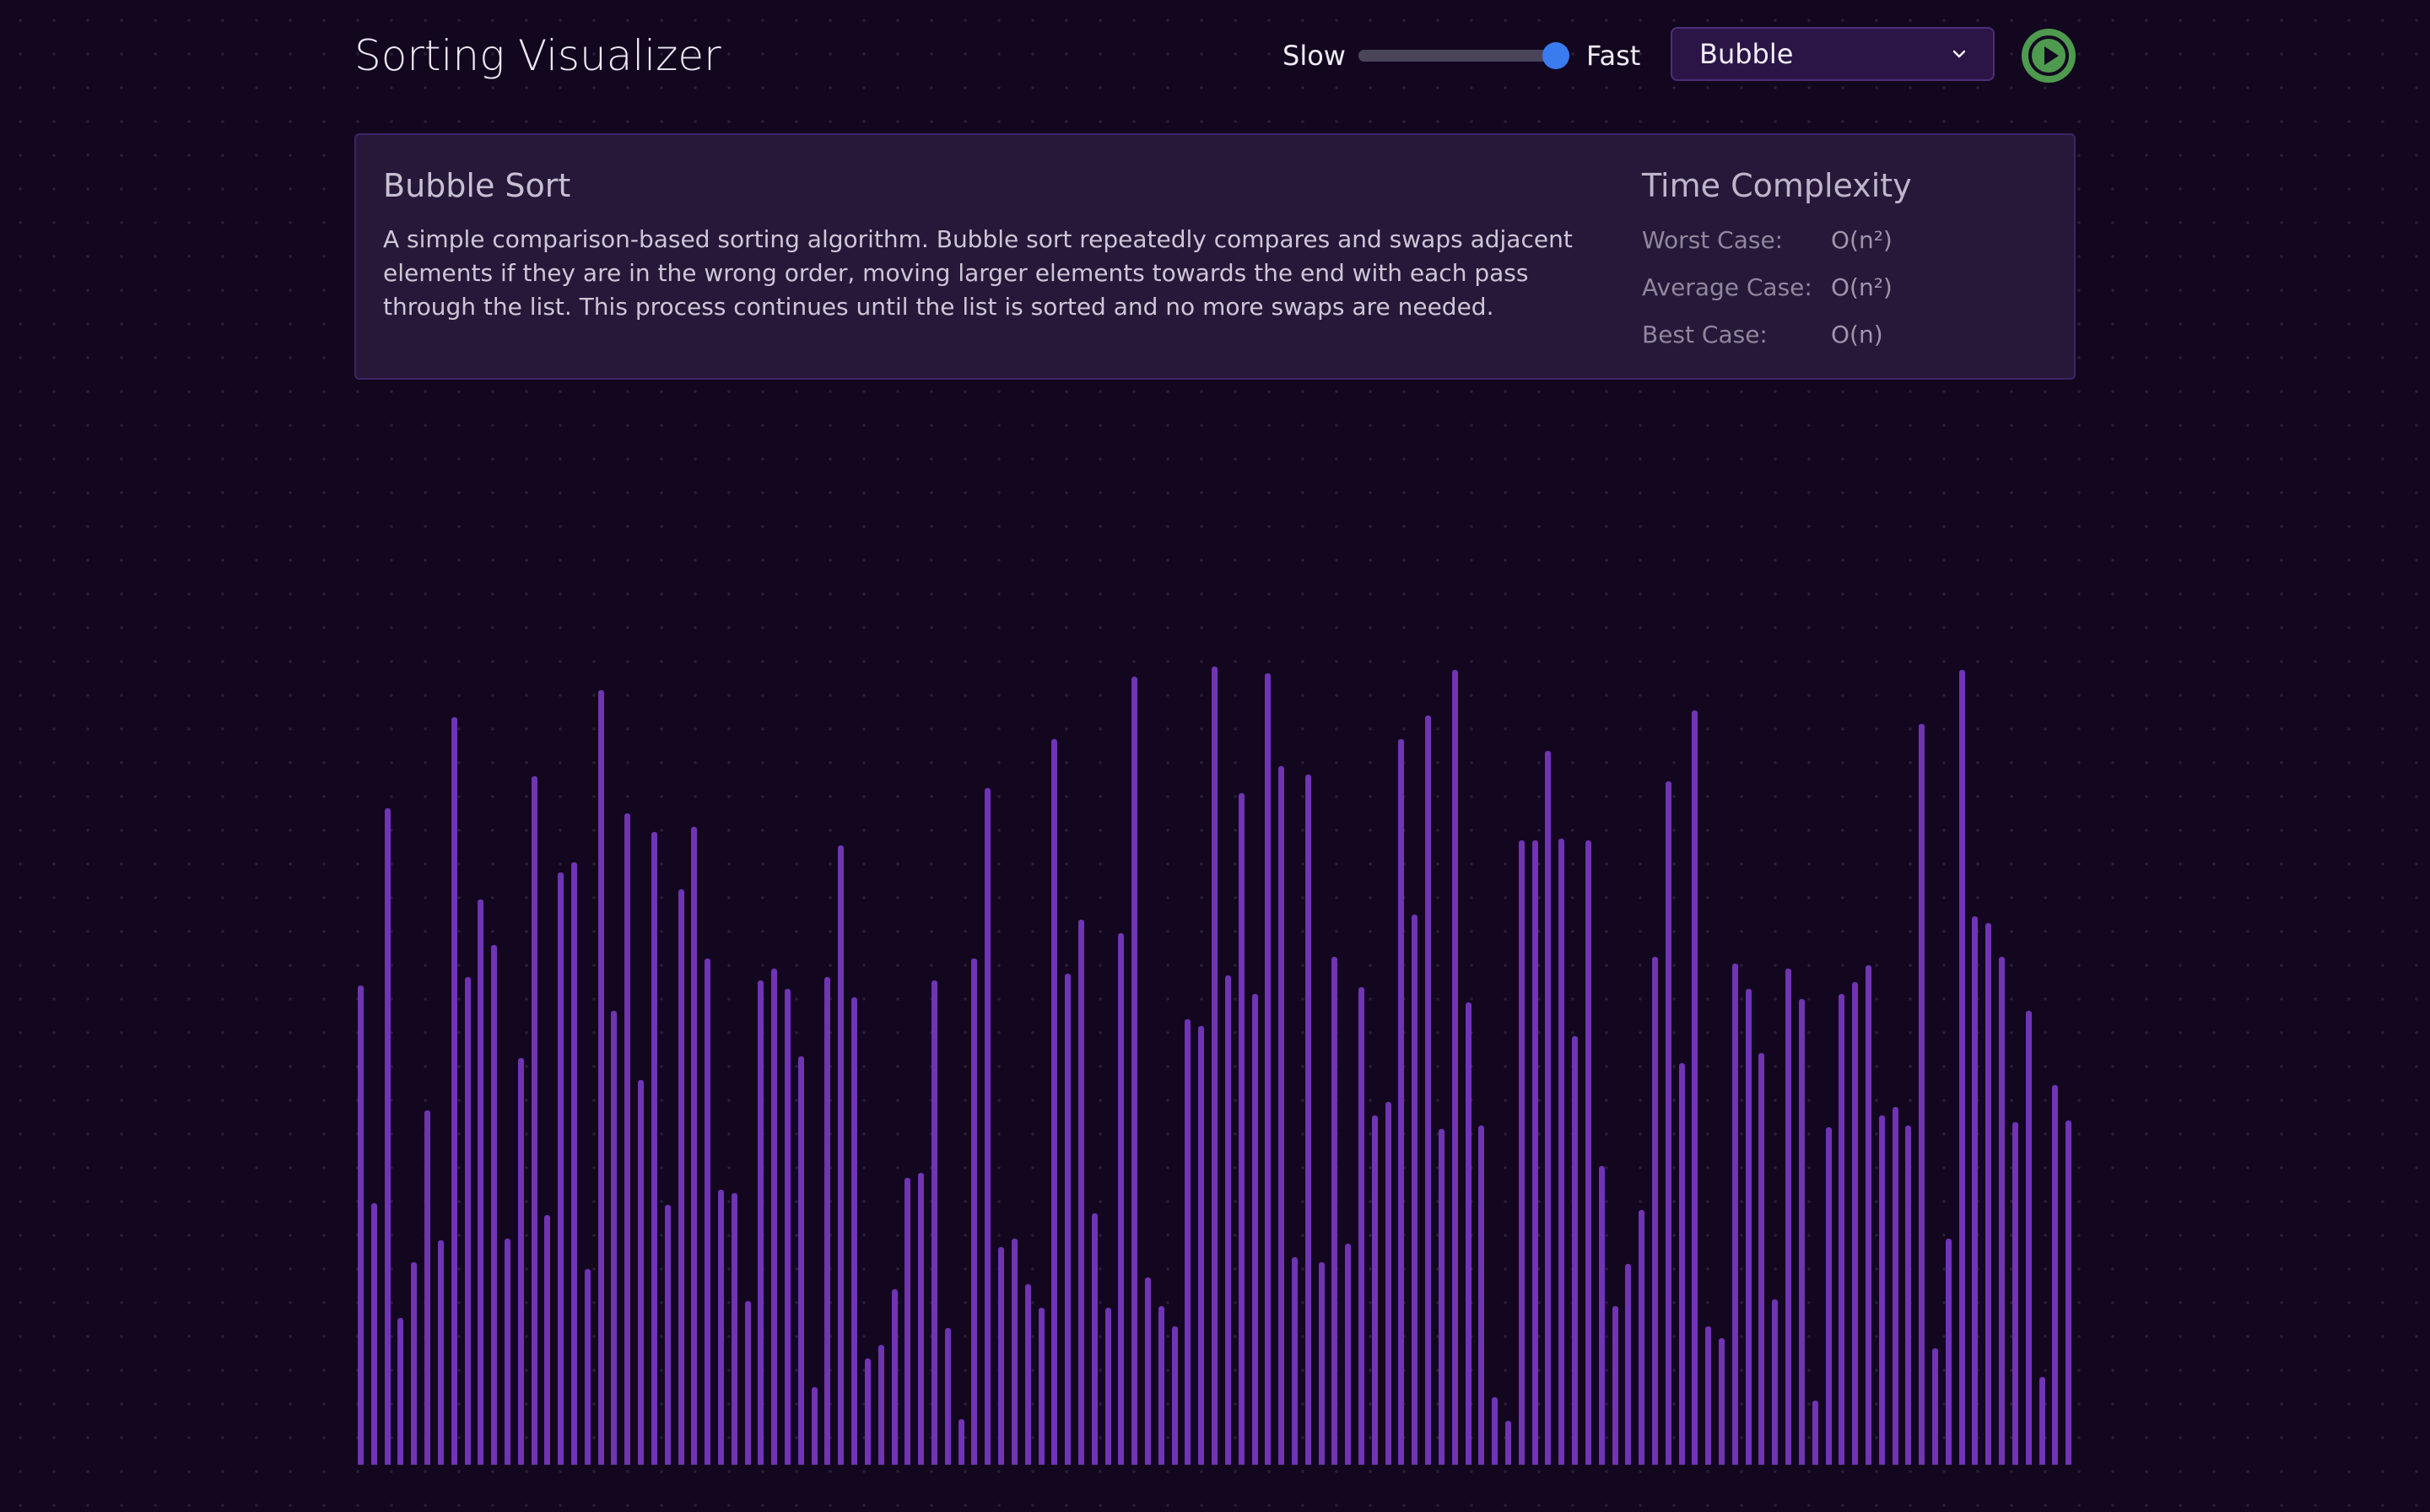  I want to click on algorithm-select-value: Bubble, so click(1746, 54).